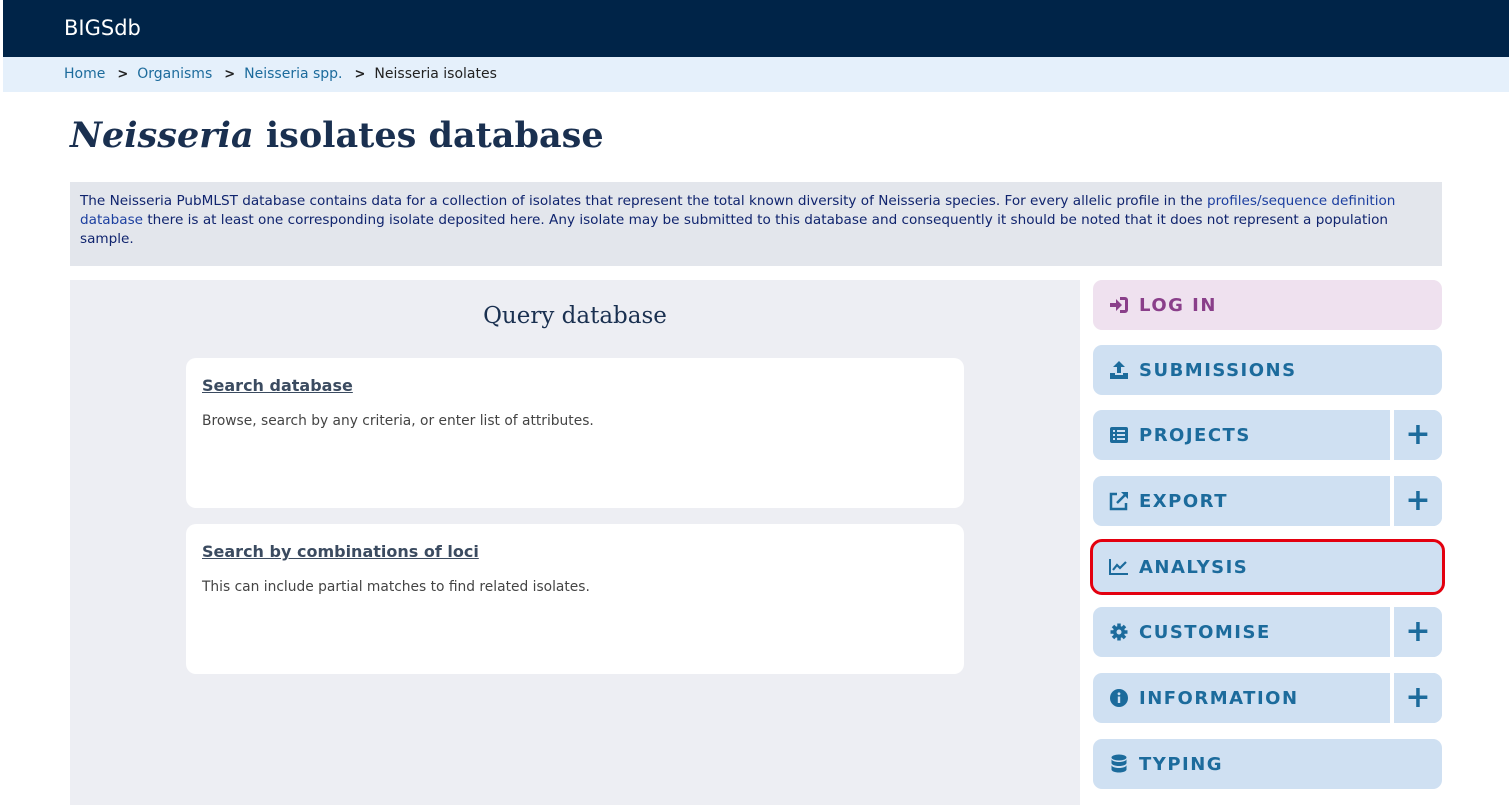 This screenshot has height=811, width=1512. I want to click on breadcrumb-home: Home, so click(84, 74).